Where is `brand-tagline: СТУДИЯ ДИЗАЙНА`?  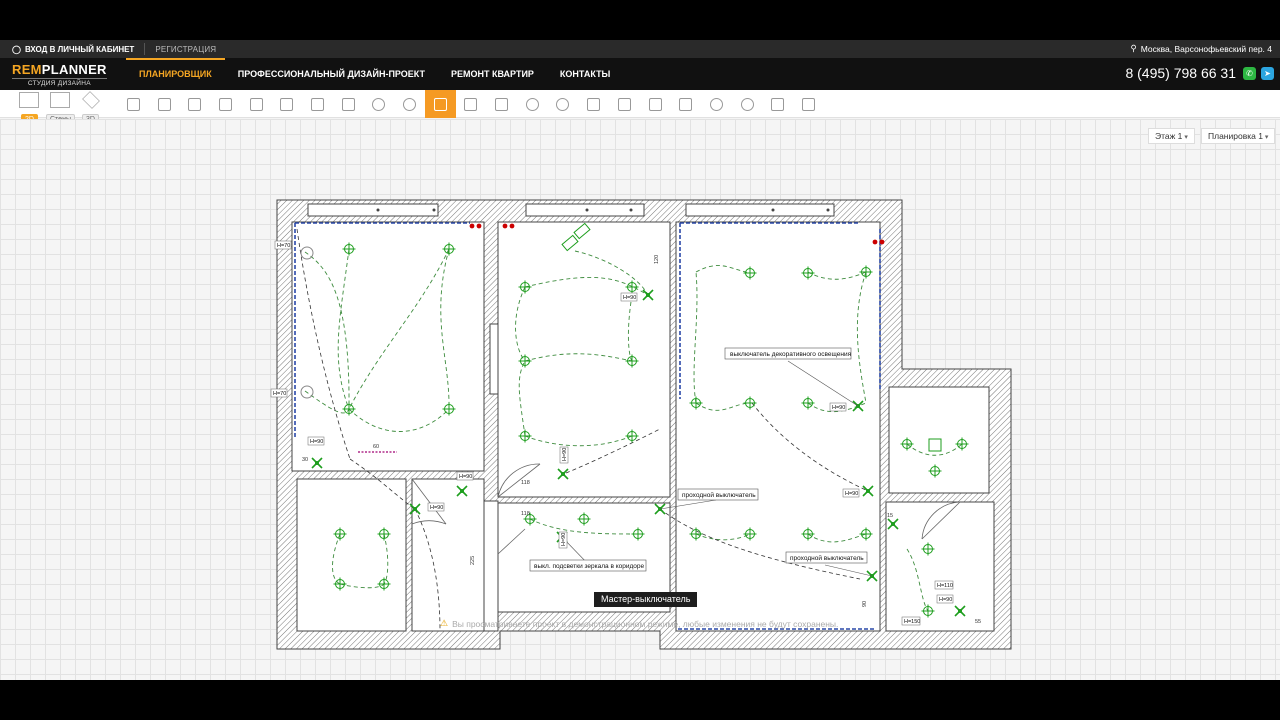
brand-tagline: СТУДИЯ ДИЗАЙНА is located at coordinates (59, 82).